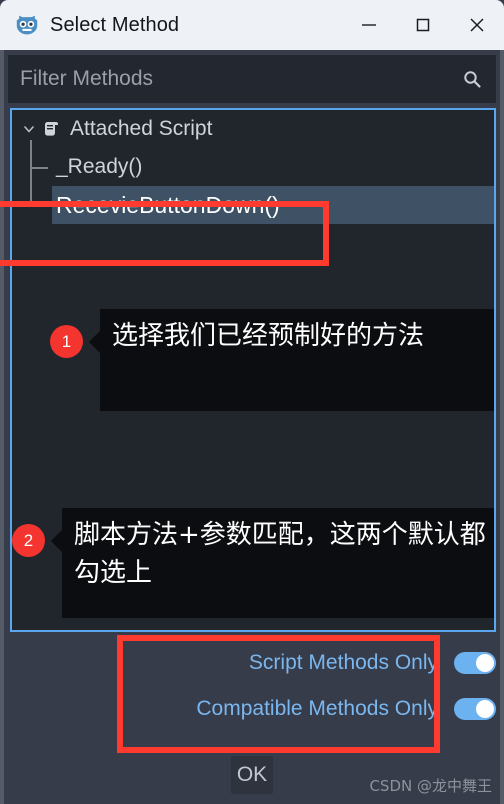  Describe the element at coordinates (29, 129) in the screenshot. I see `chevron-down-icon` at that location.